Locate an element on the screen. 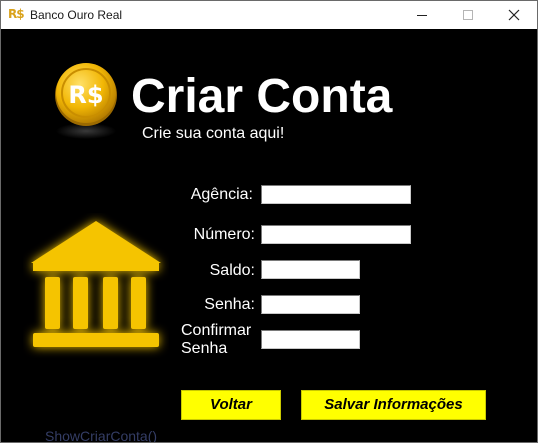  maximize-icon is located at coordinates (468, 15).